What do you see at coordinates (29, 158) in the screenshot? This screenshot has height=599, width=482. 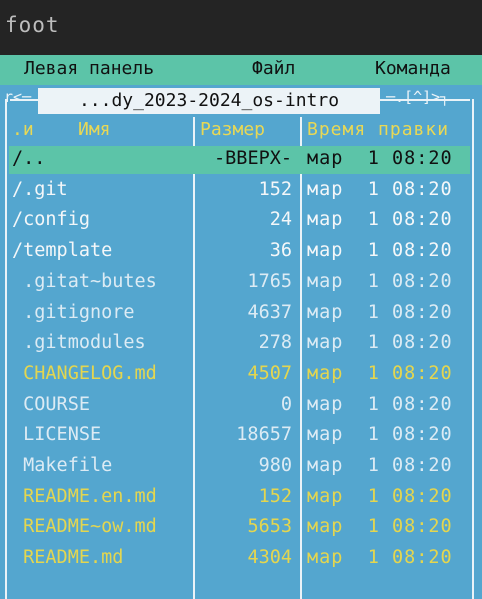 I see `file-name: /..` at bounding box center [29, 158].